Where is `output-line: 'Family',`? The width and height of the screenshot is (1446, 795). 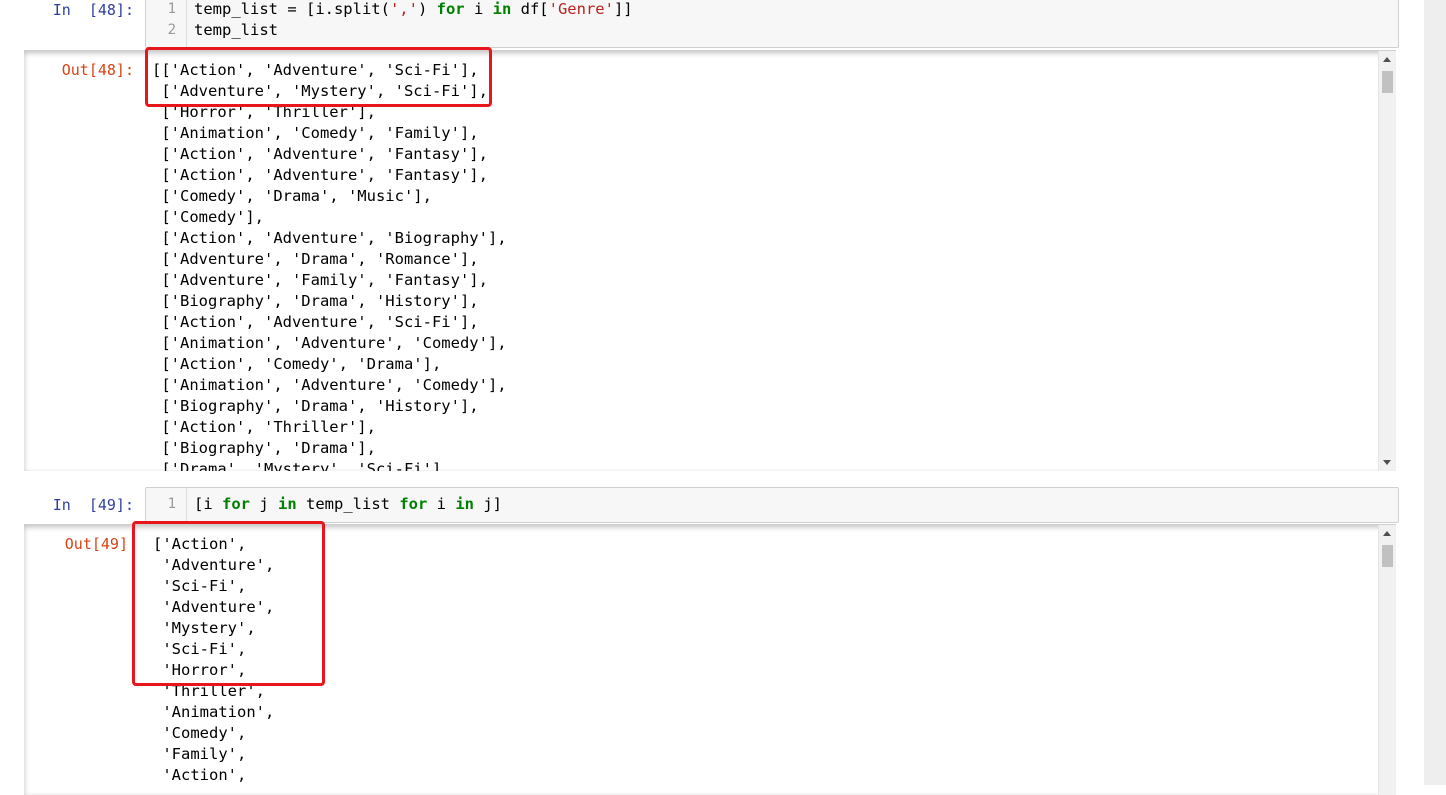 output-line: 'Family', is located at coordinates (200, 754).